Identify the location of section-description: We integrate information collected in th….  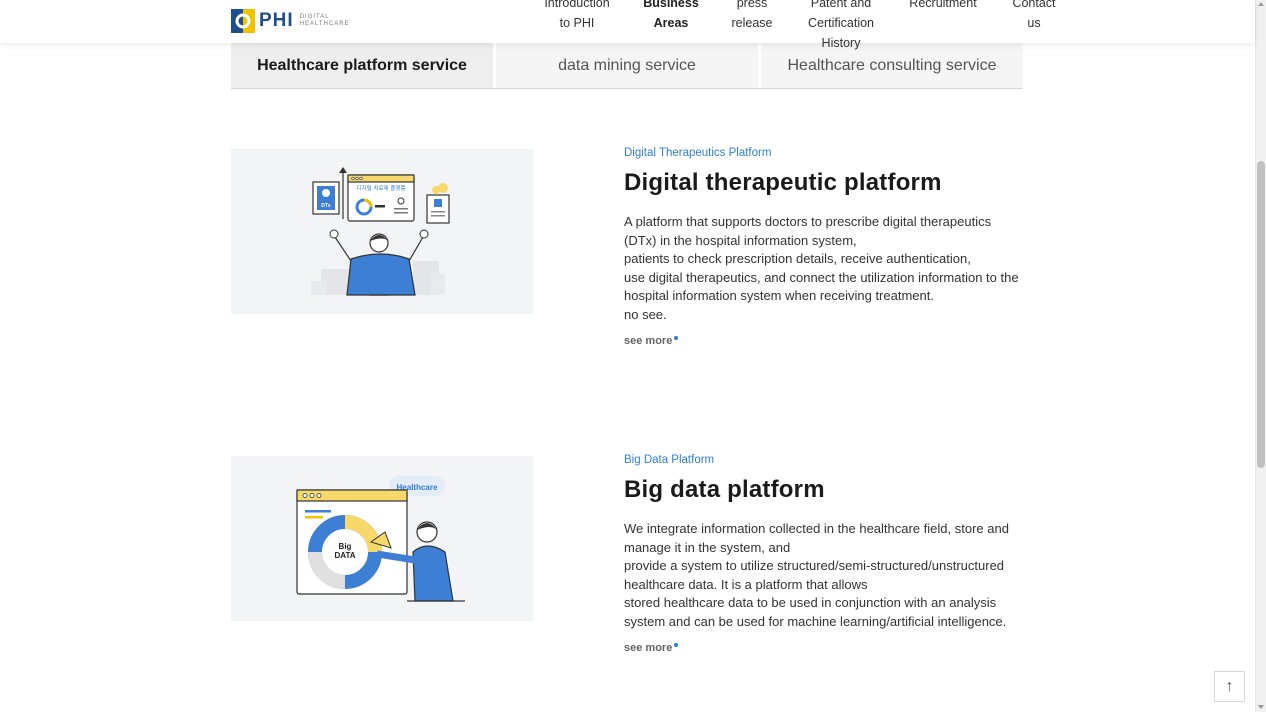
(824, 575).